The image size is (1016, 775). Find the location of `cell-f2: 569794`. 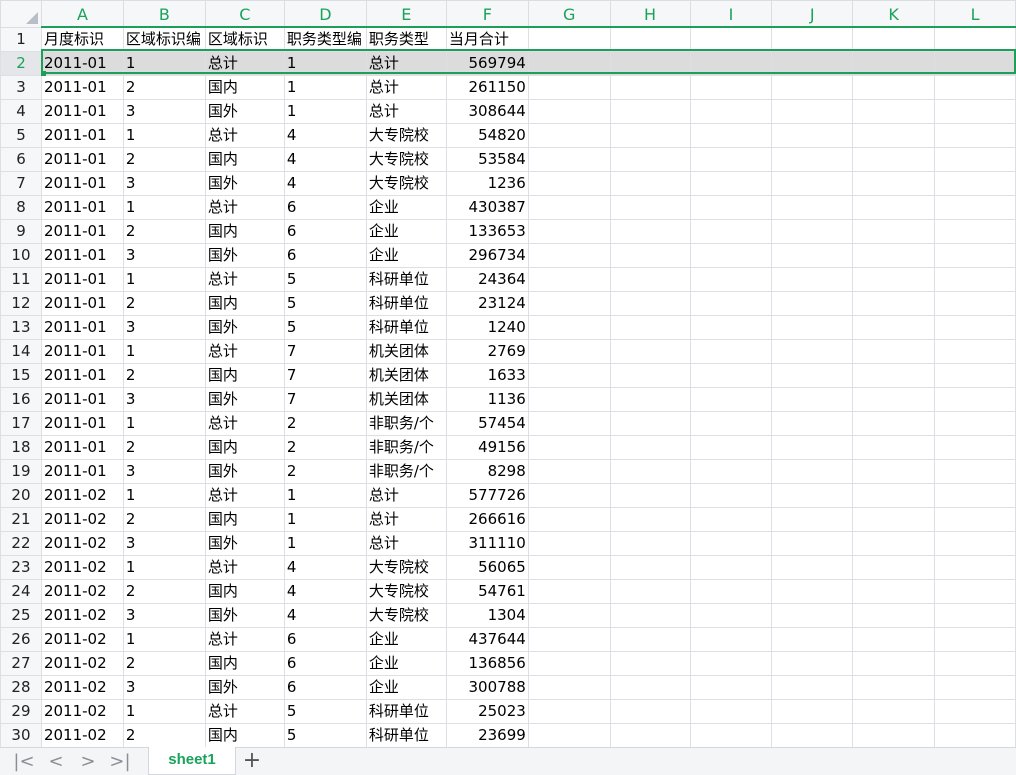

cell-f2: 569794 is located at coordinates (487, 63).